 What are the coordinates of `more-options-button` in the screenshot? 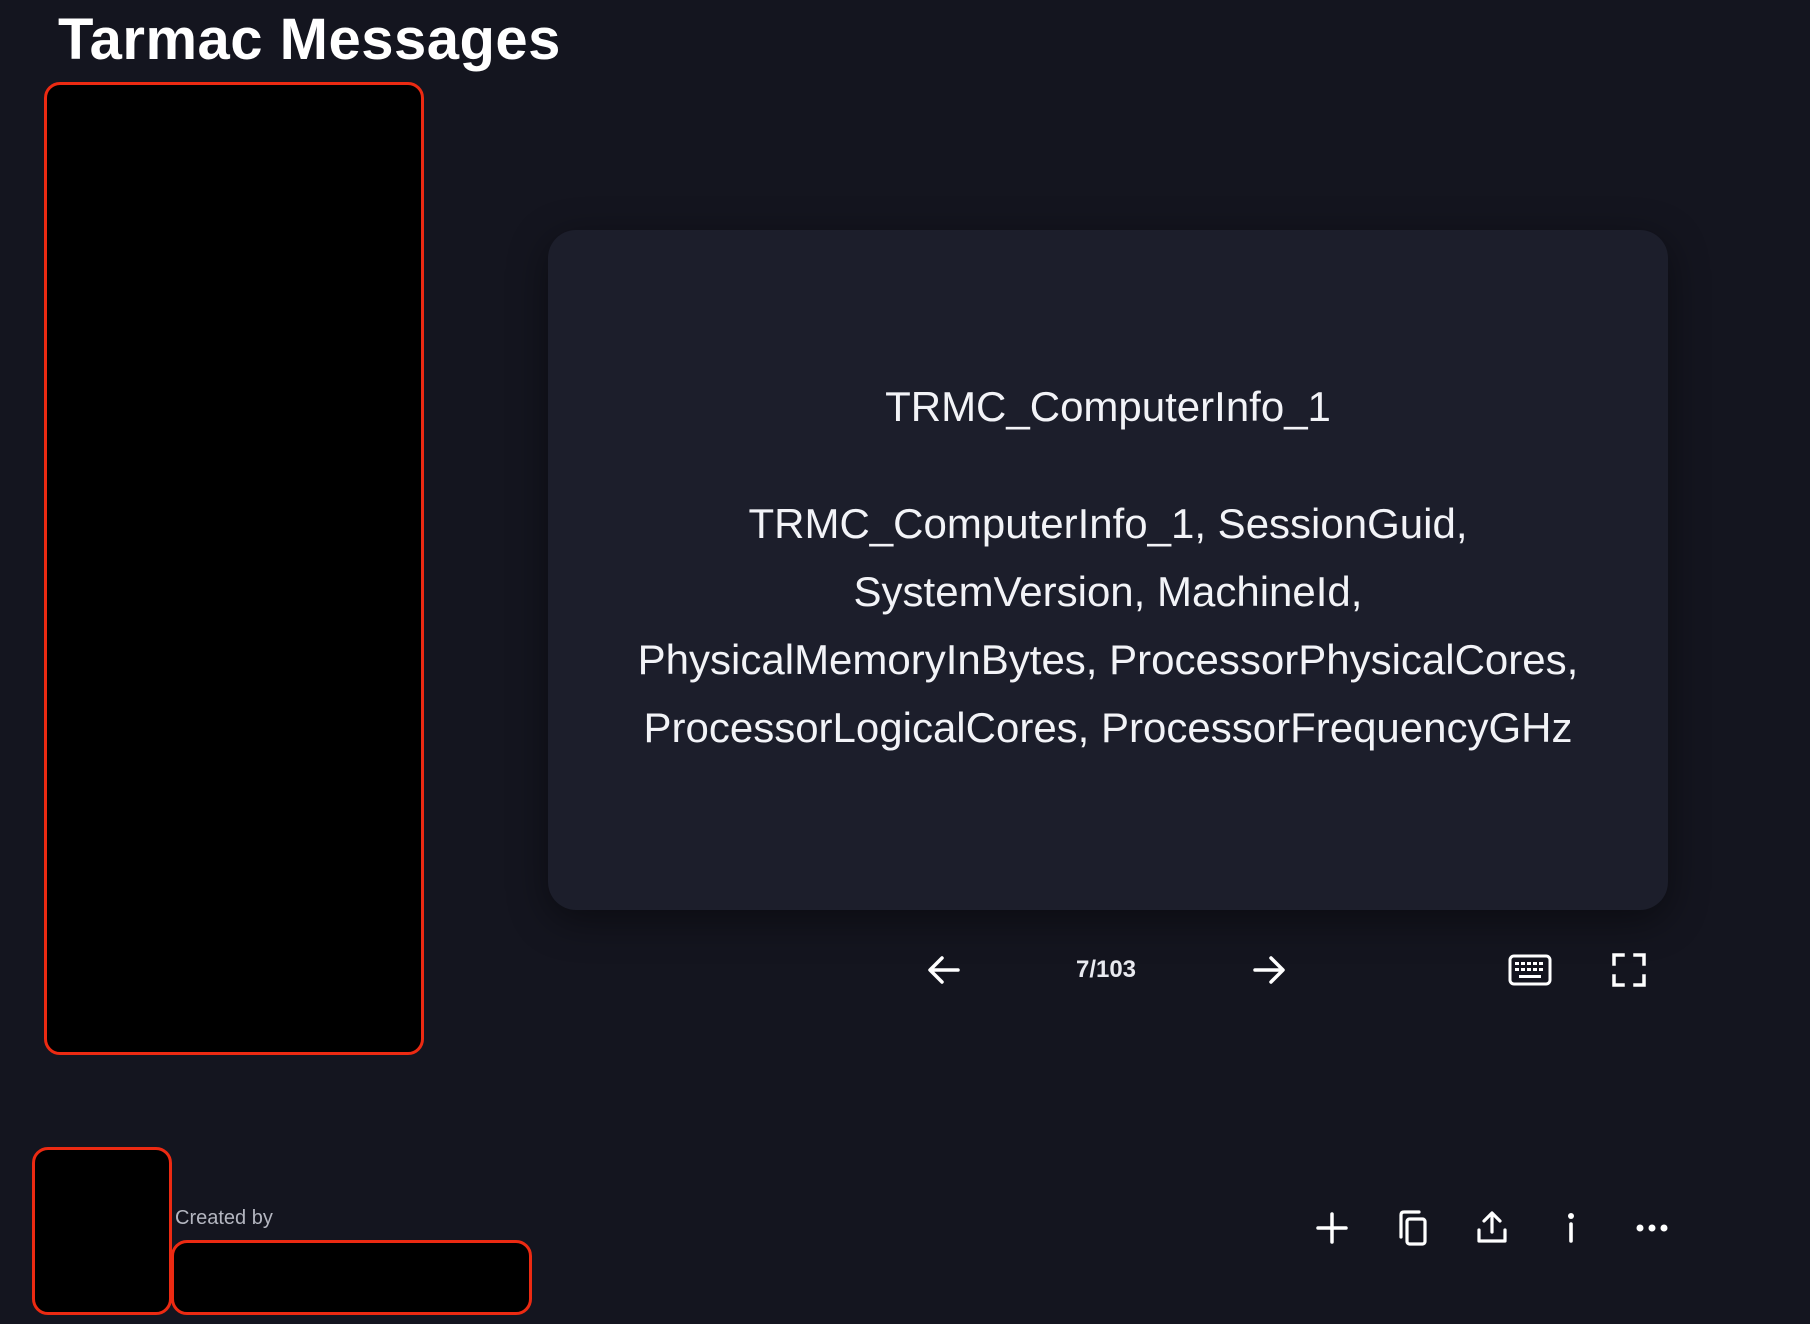 It's located at (1652, 1228).